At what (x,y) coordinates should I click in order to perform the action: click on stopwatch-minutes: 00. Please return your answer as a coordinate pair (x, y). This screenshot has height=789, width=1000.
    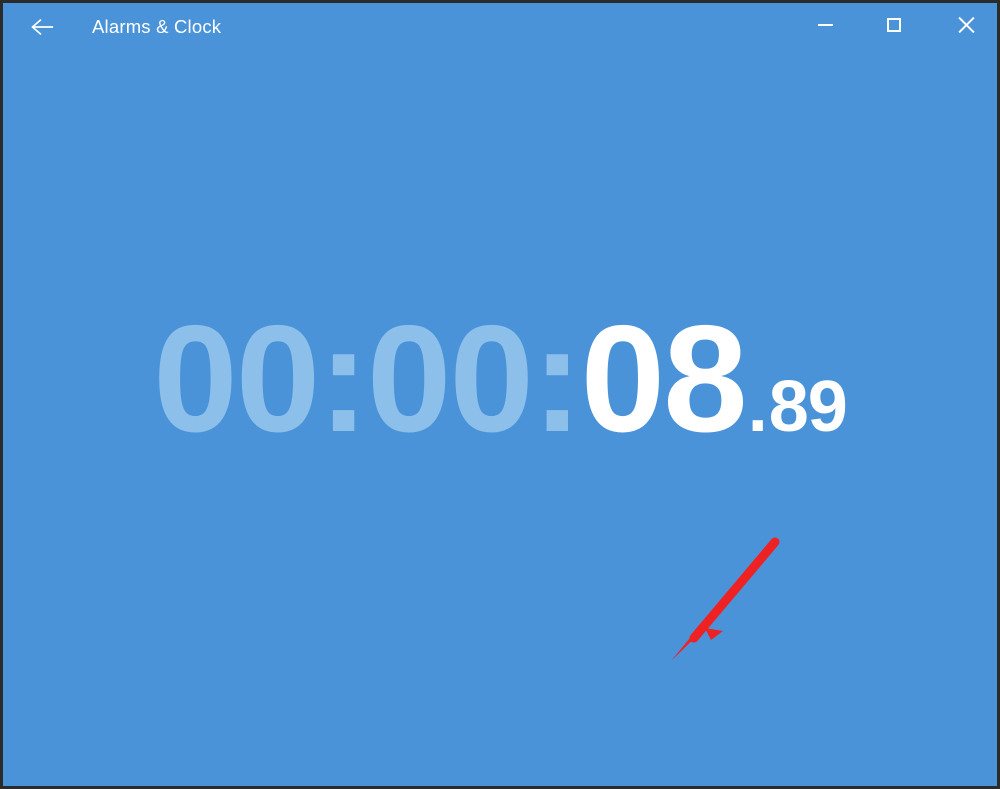
    Looking at the image, I should click on (450, 379).